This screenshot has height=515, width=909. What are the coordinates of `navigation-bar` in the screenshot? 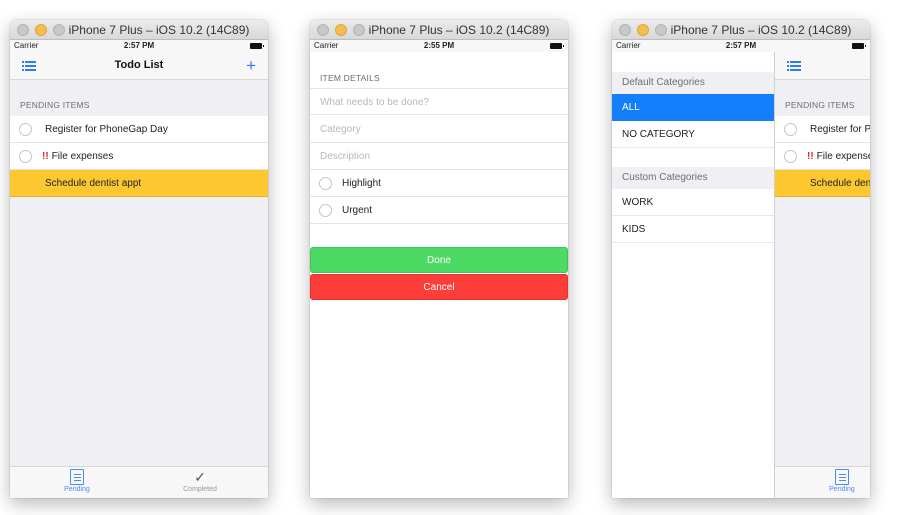 It's located at (822, 66).